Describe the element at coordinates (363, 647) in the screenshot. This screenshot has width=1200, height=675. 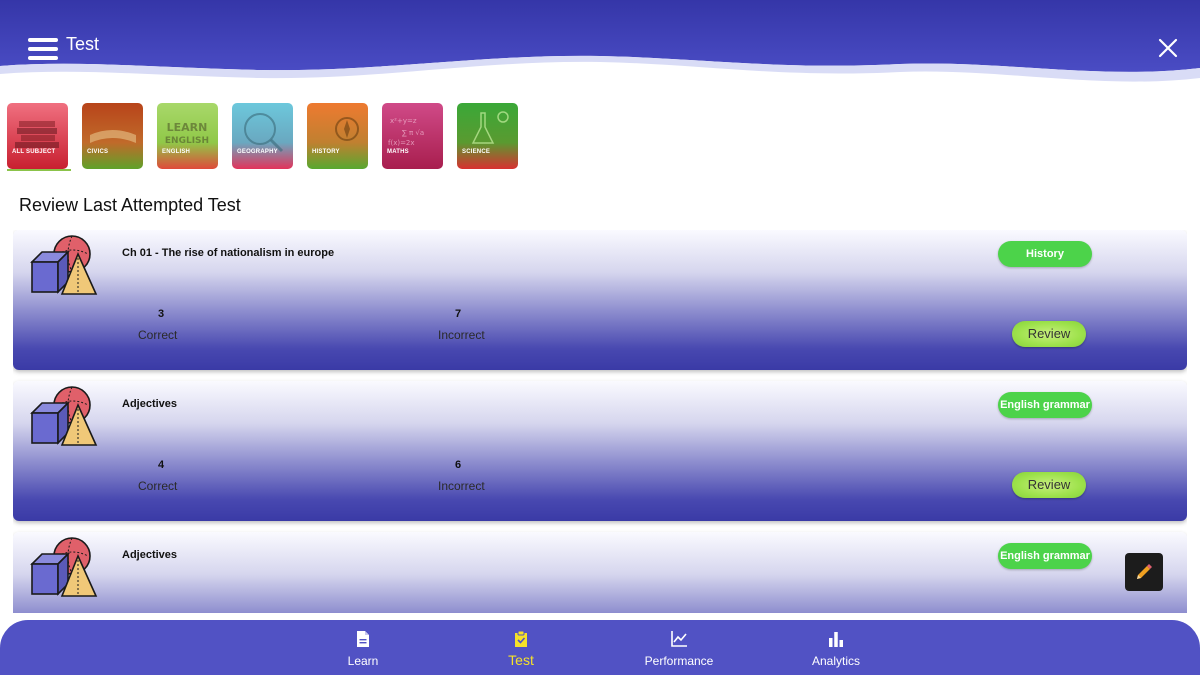
I see `nav-item-learn: Learn` at that location.